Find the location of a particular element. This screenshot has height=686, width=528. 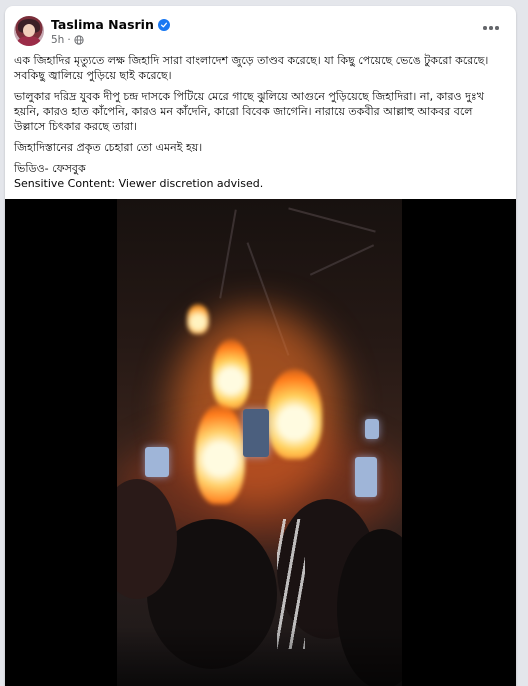

post-meta: 5h · is located at coordinates (67, 40).